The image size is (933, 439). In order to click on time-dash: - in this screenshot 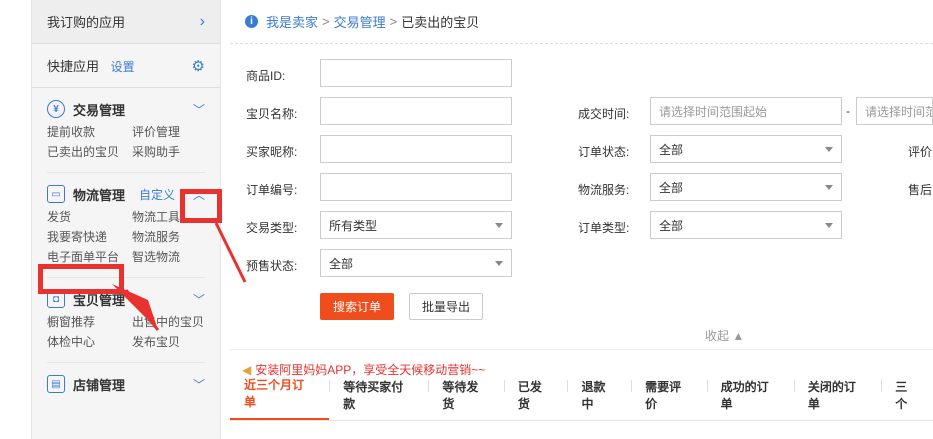, I will do `click(848, 111)`.